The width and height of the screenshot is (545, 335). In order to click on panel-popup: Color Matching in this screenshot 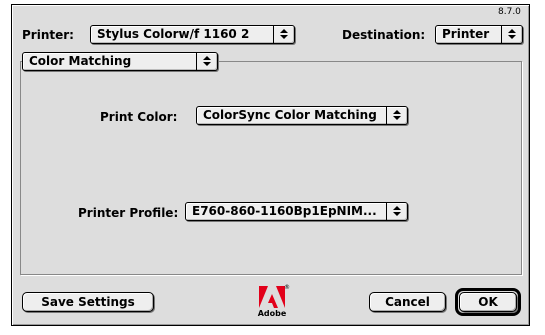, I will do `click(120, 61)`.